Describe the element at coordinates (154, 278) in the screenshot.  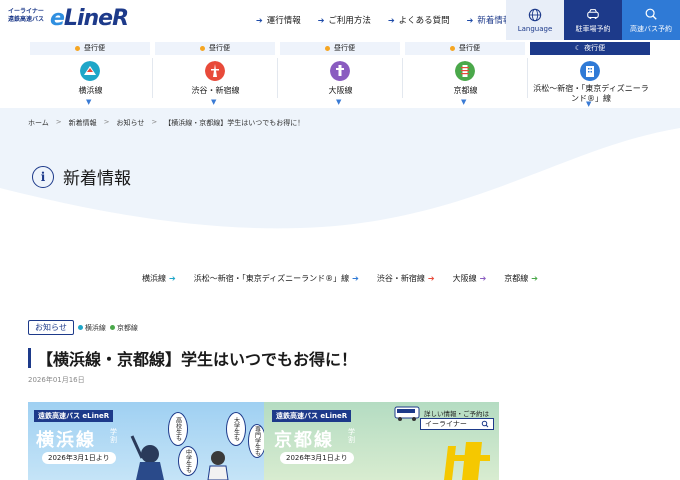
I see `category-label: 横浜線` at that location.